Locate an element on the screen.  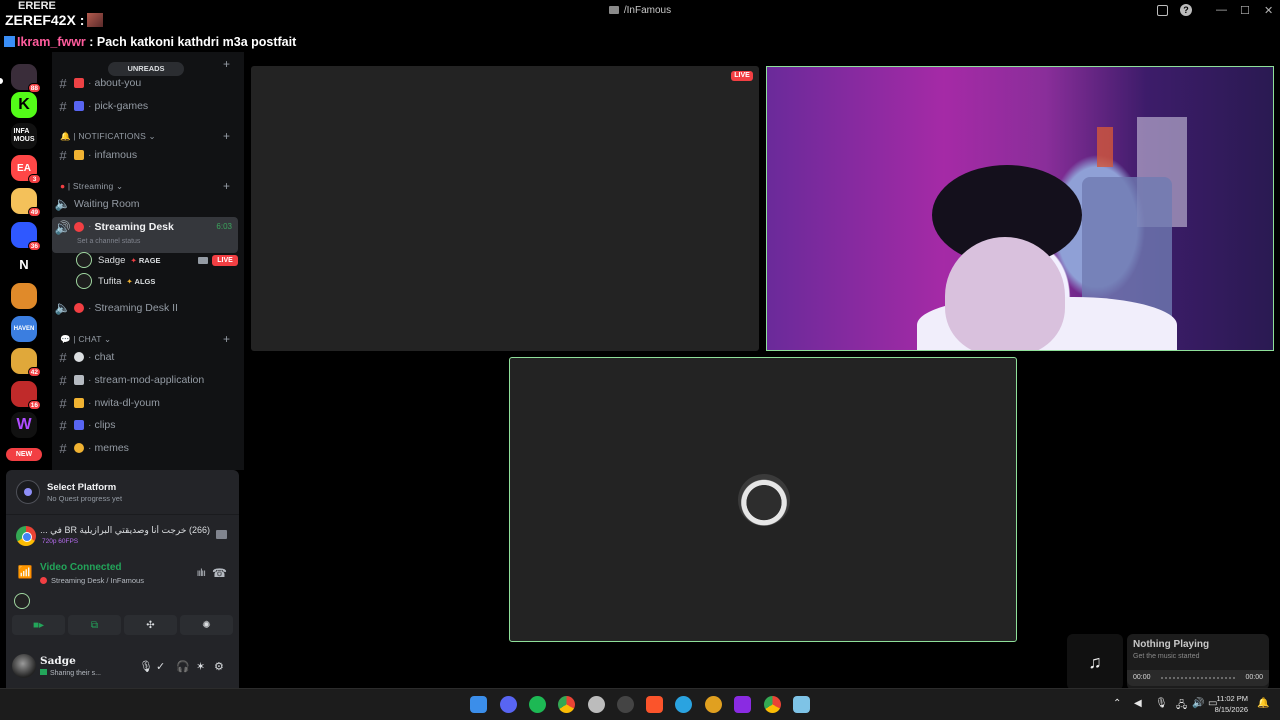
check-icon: ✓ is located at coordinates (160, 666).